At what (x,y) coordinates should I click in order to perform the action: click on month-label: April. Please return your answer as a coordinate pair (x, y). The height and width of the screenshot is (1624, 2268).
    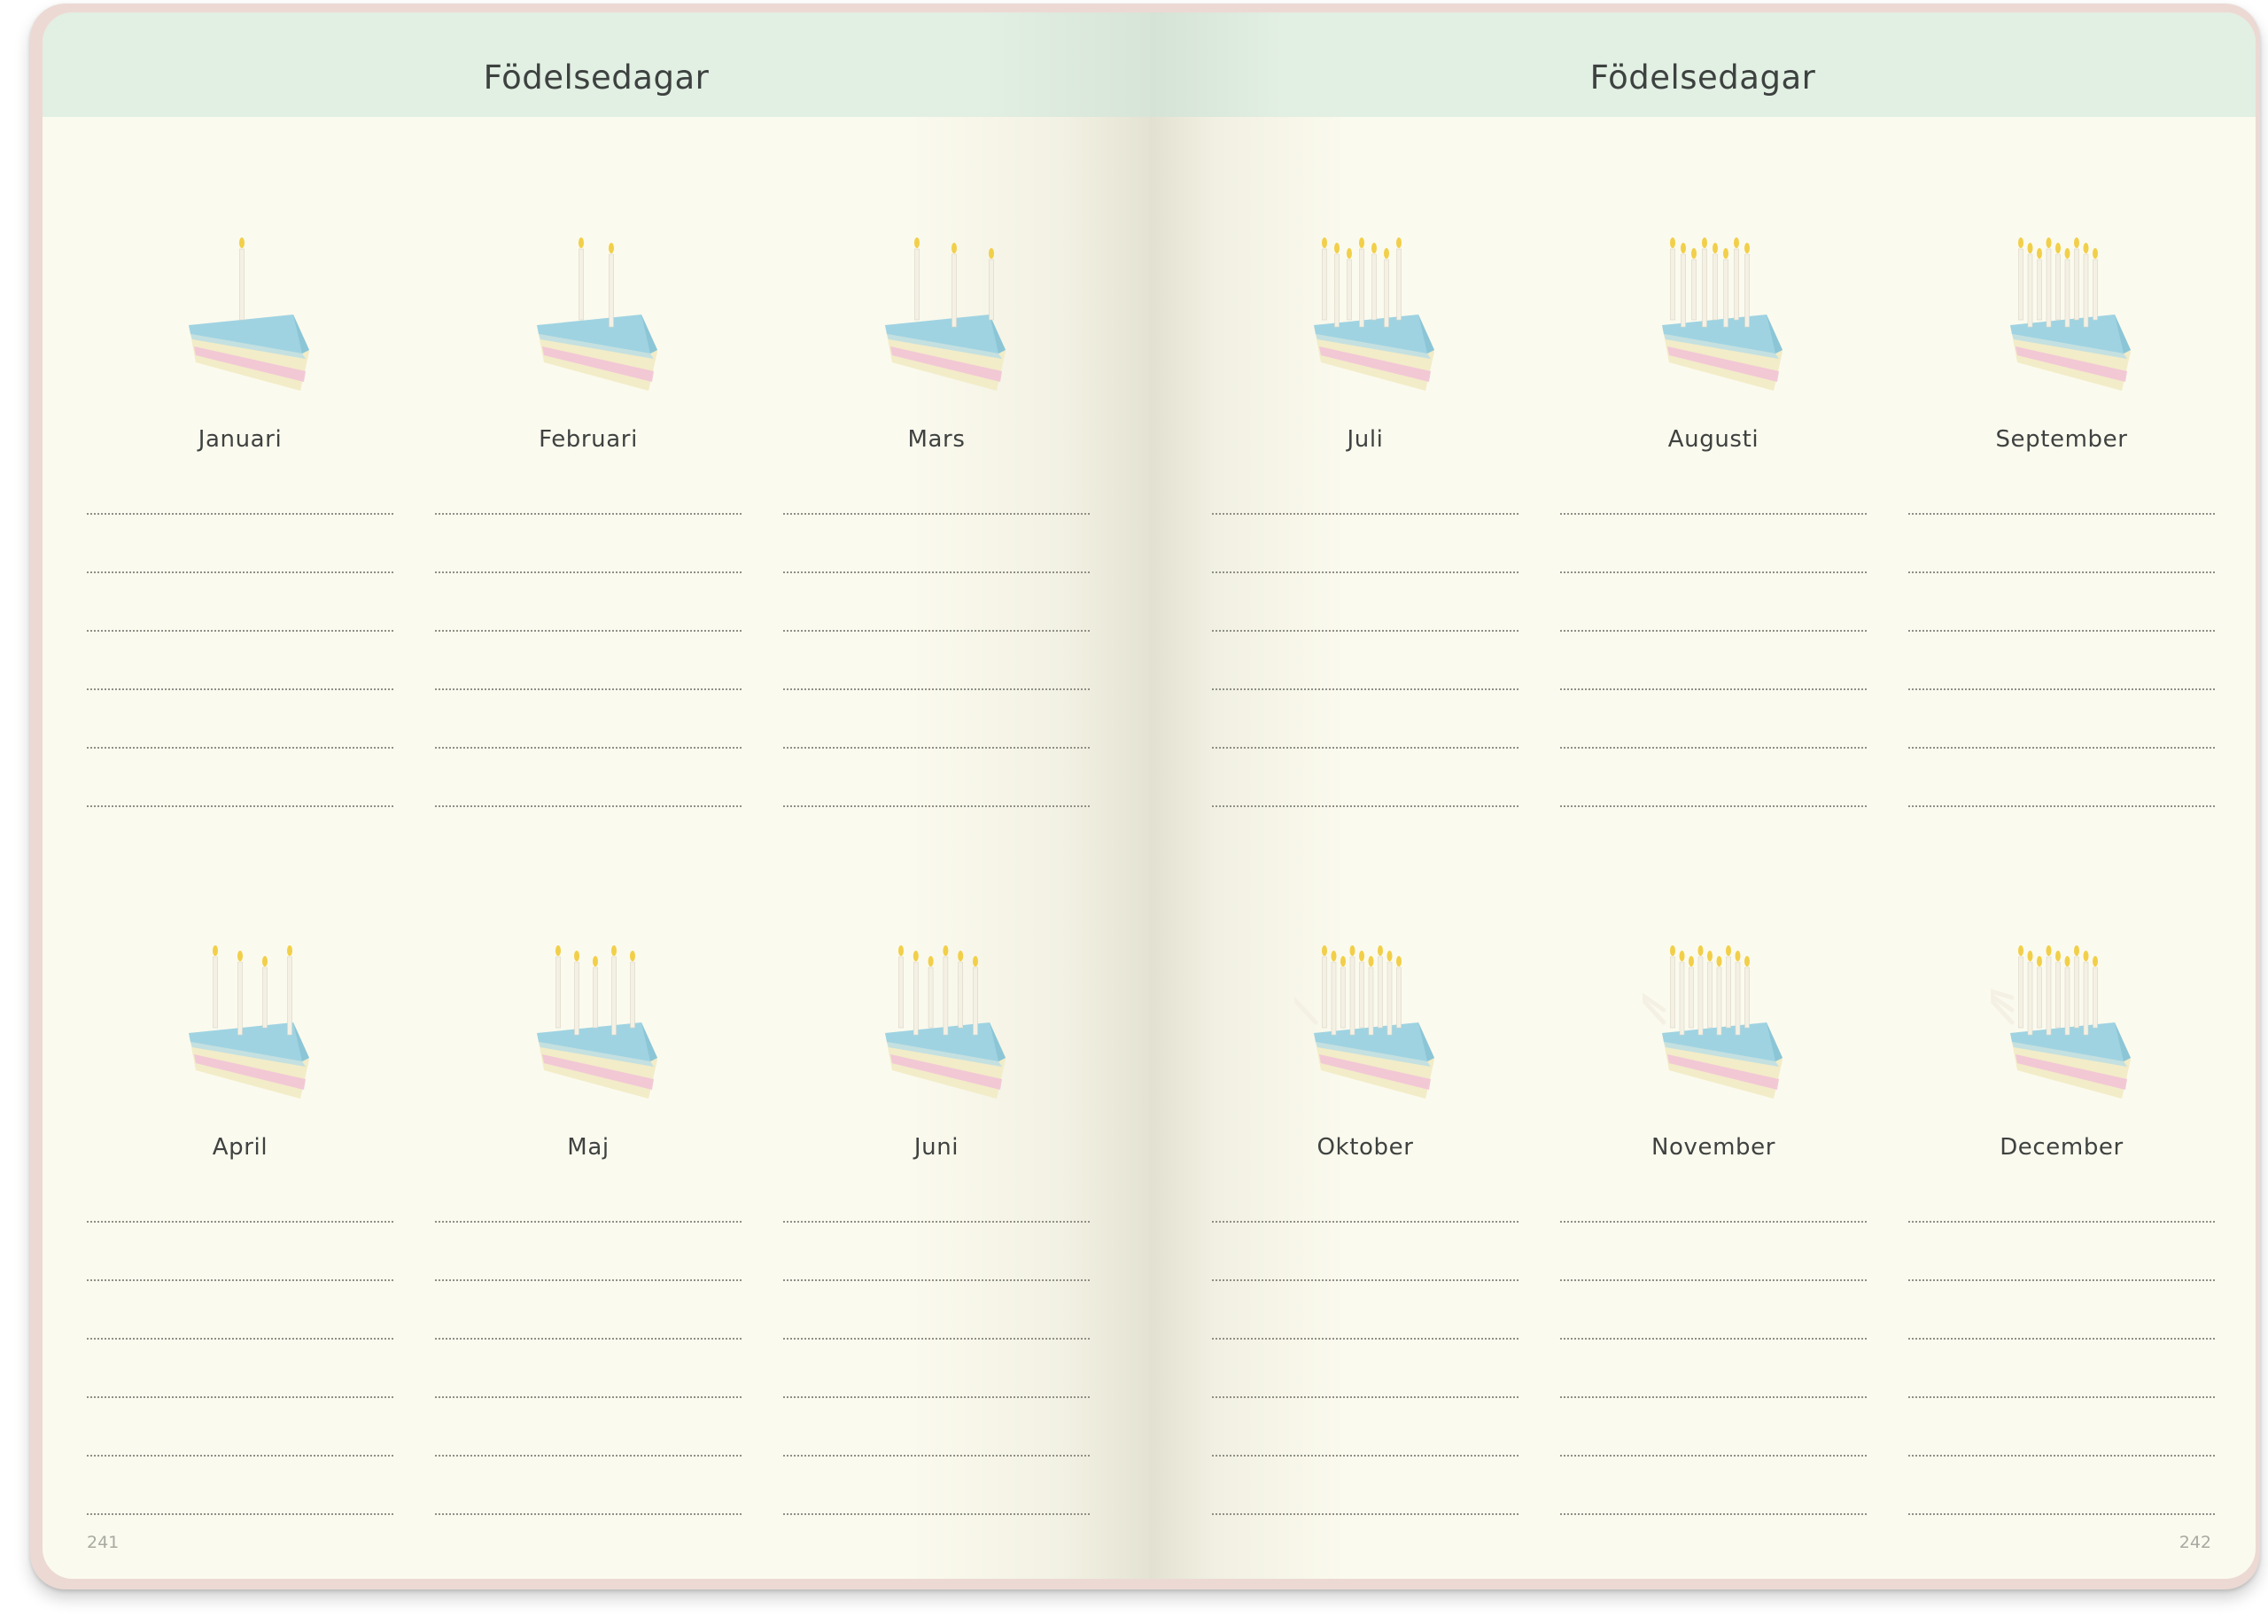
    Looking at the image, I should click on (240, 1147).